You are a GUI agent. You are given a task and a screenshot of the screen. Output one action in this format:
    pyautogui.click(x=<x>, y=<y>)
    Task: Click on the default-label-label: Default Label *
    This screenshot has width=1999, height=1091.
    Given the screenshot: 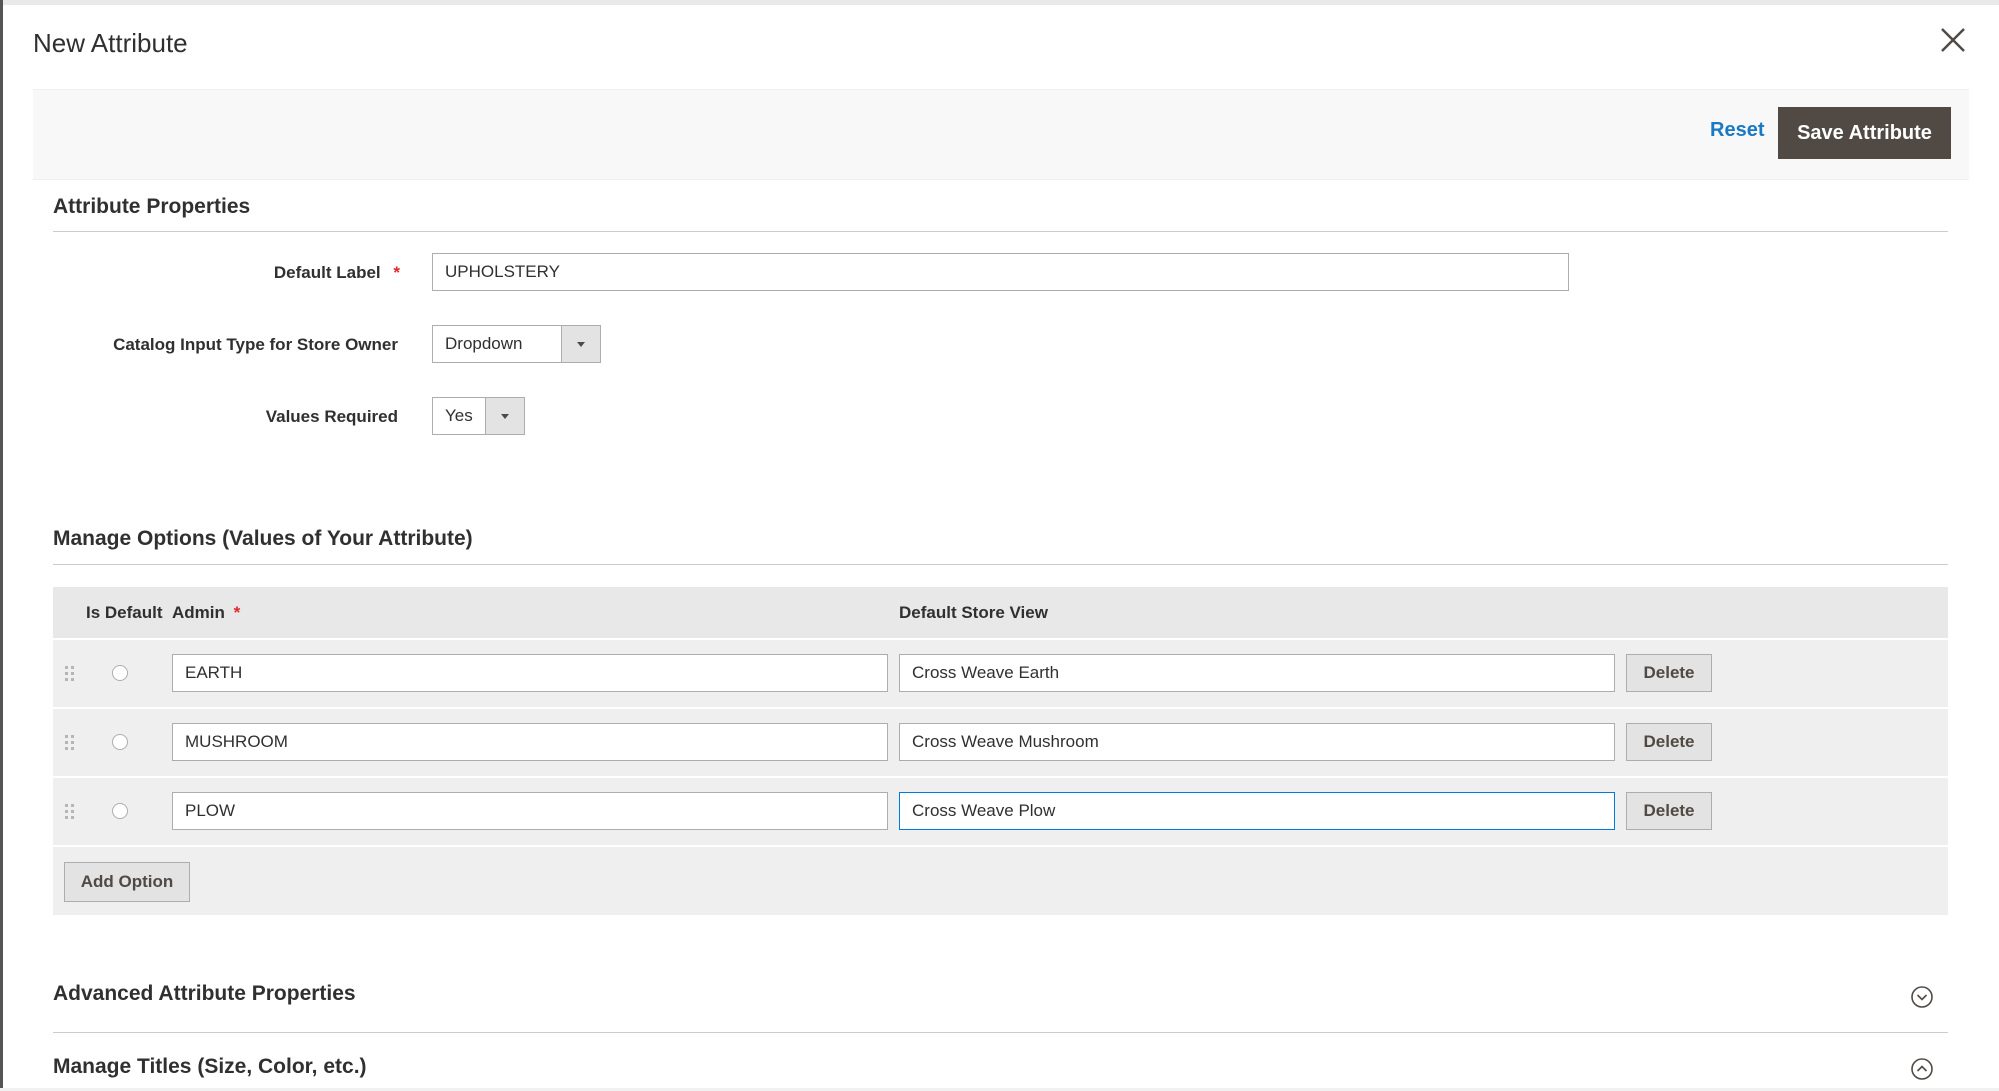 What is the action you would take?
    pyautogui.click(x=336, y=272)
    